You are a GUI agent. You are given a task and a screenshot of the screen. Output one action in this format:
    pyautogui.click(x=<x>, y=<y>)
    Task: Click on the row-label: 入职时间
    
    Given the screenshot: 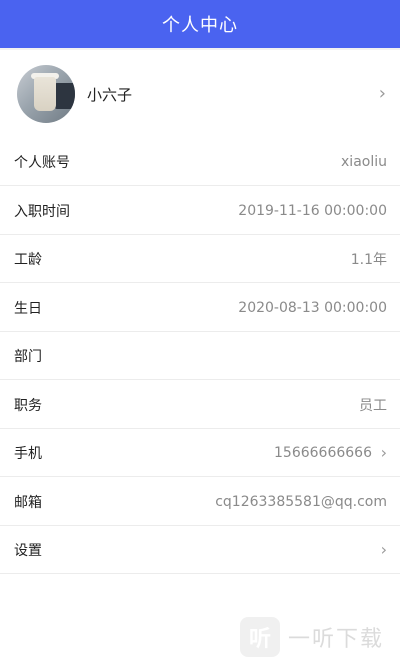 What is the action you would take?
    pyautogui.click(x=42, y=211)
    